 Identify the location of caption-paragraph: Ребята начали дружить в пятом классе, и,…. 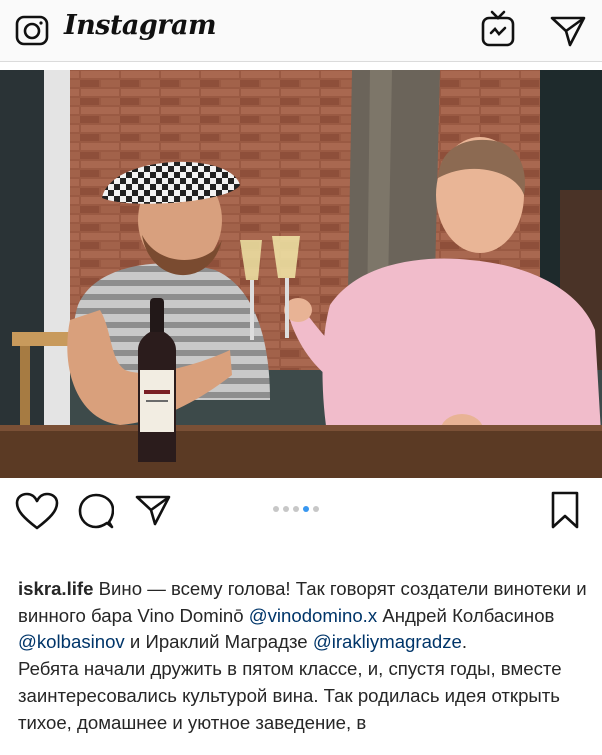
(290, 695).